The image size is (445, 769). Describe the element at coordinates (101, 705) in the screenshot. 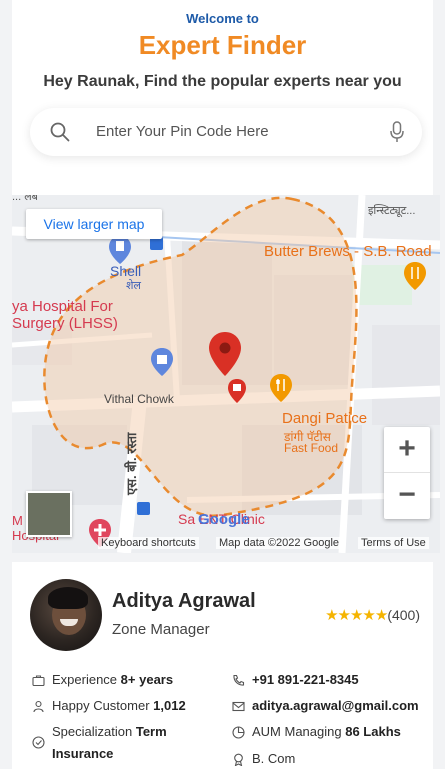

I see `customers-label: Happy Customer` at that location.